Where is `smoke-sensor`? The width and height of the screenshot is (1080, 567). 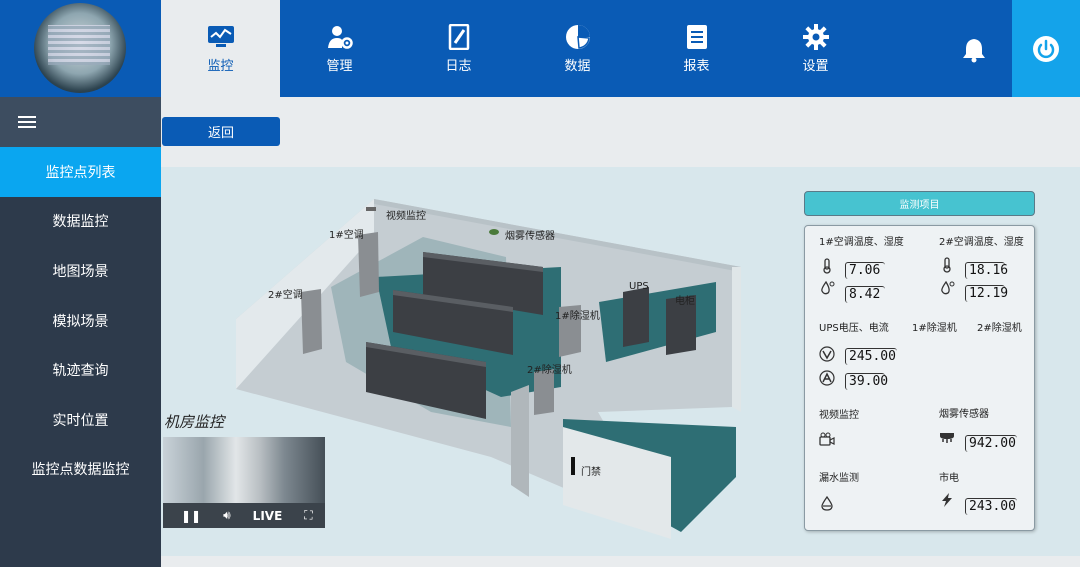 smoke-sensor is located at coordinates (494, 232).